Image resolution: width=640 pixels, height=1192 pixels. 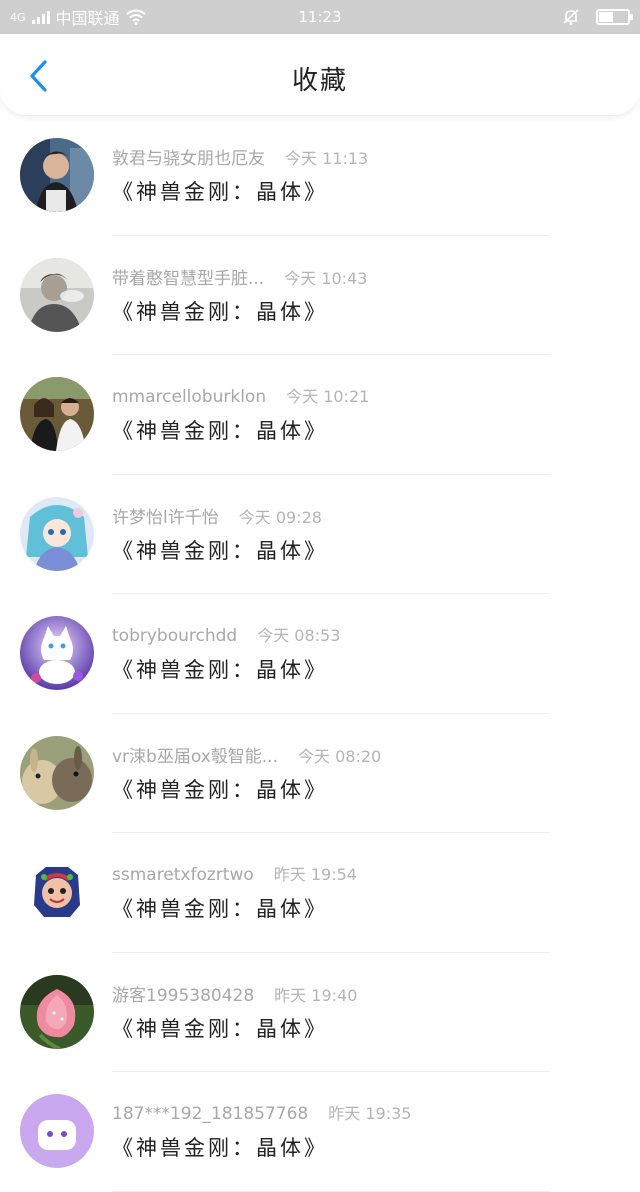 I want to click on timestamp: 昨天 19:35, so click(x=370, y=1113).